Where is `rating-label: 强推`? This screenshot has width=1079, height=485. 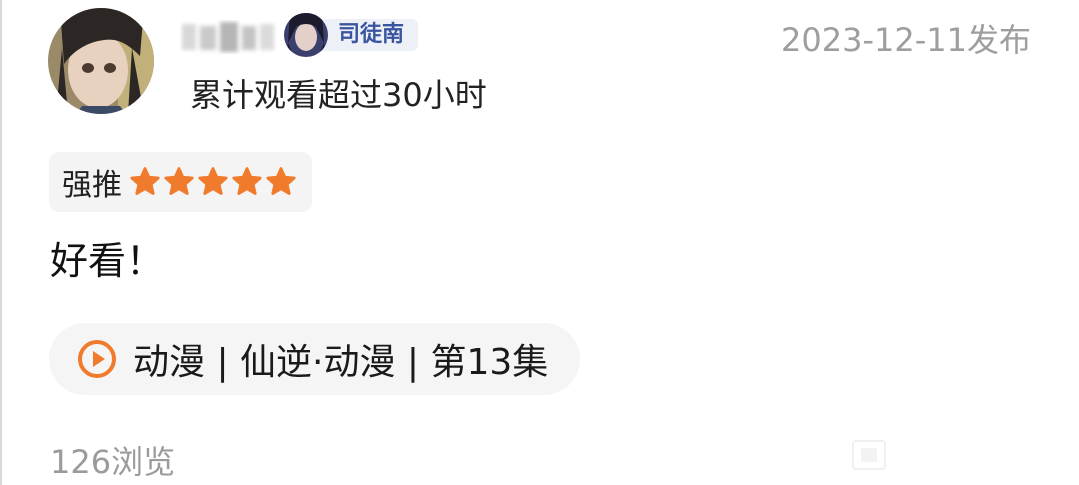
rating-label: 强推 is located at coordinates (92, 185).